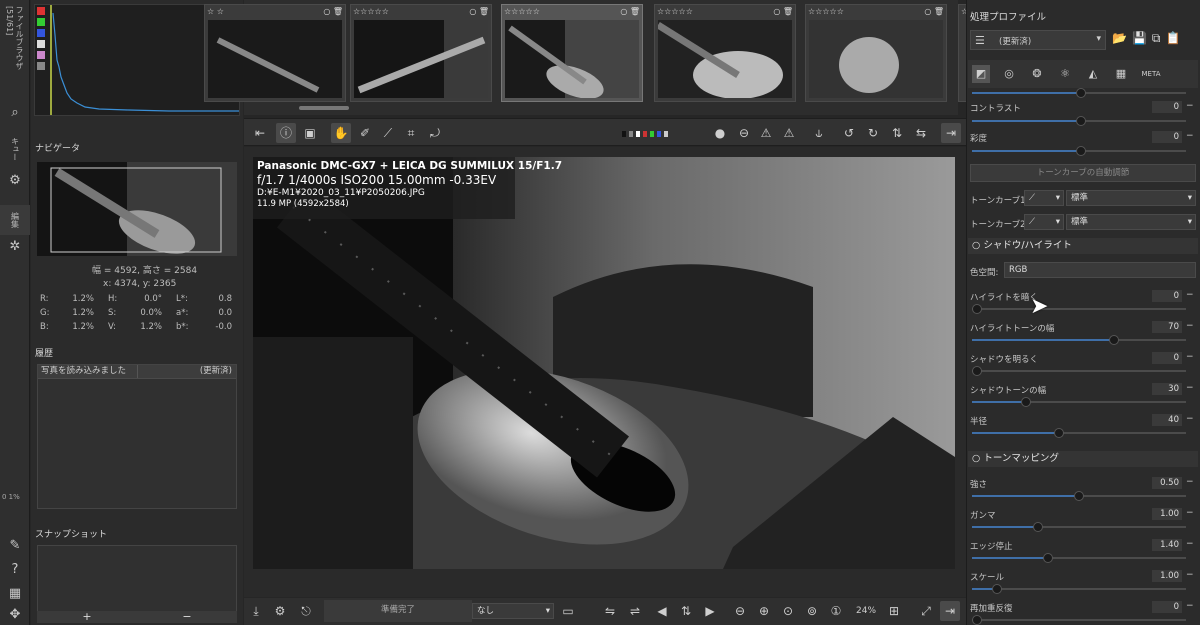 The image size is (1200, 625). Describe the element at coordinates (740, 611) in the screenshot. I see `zoom-out-icon: ⊖` at that location.